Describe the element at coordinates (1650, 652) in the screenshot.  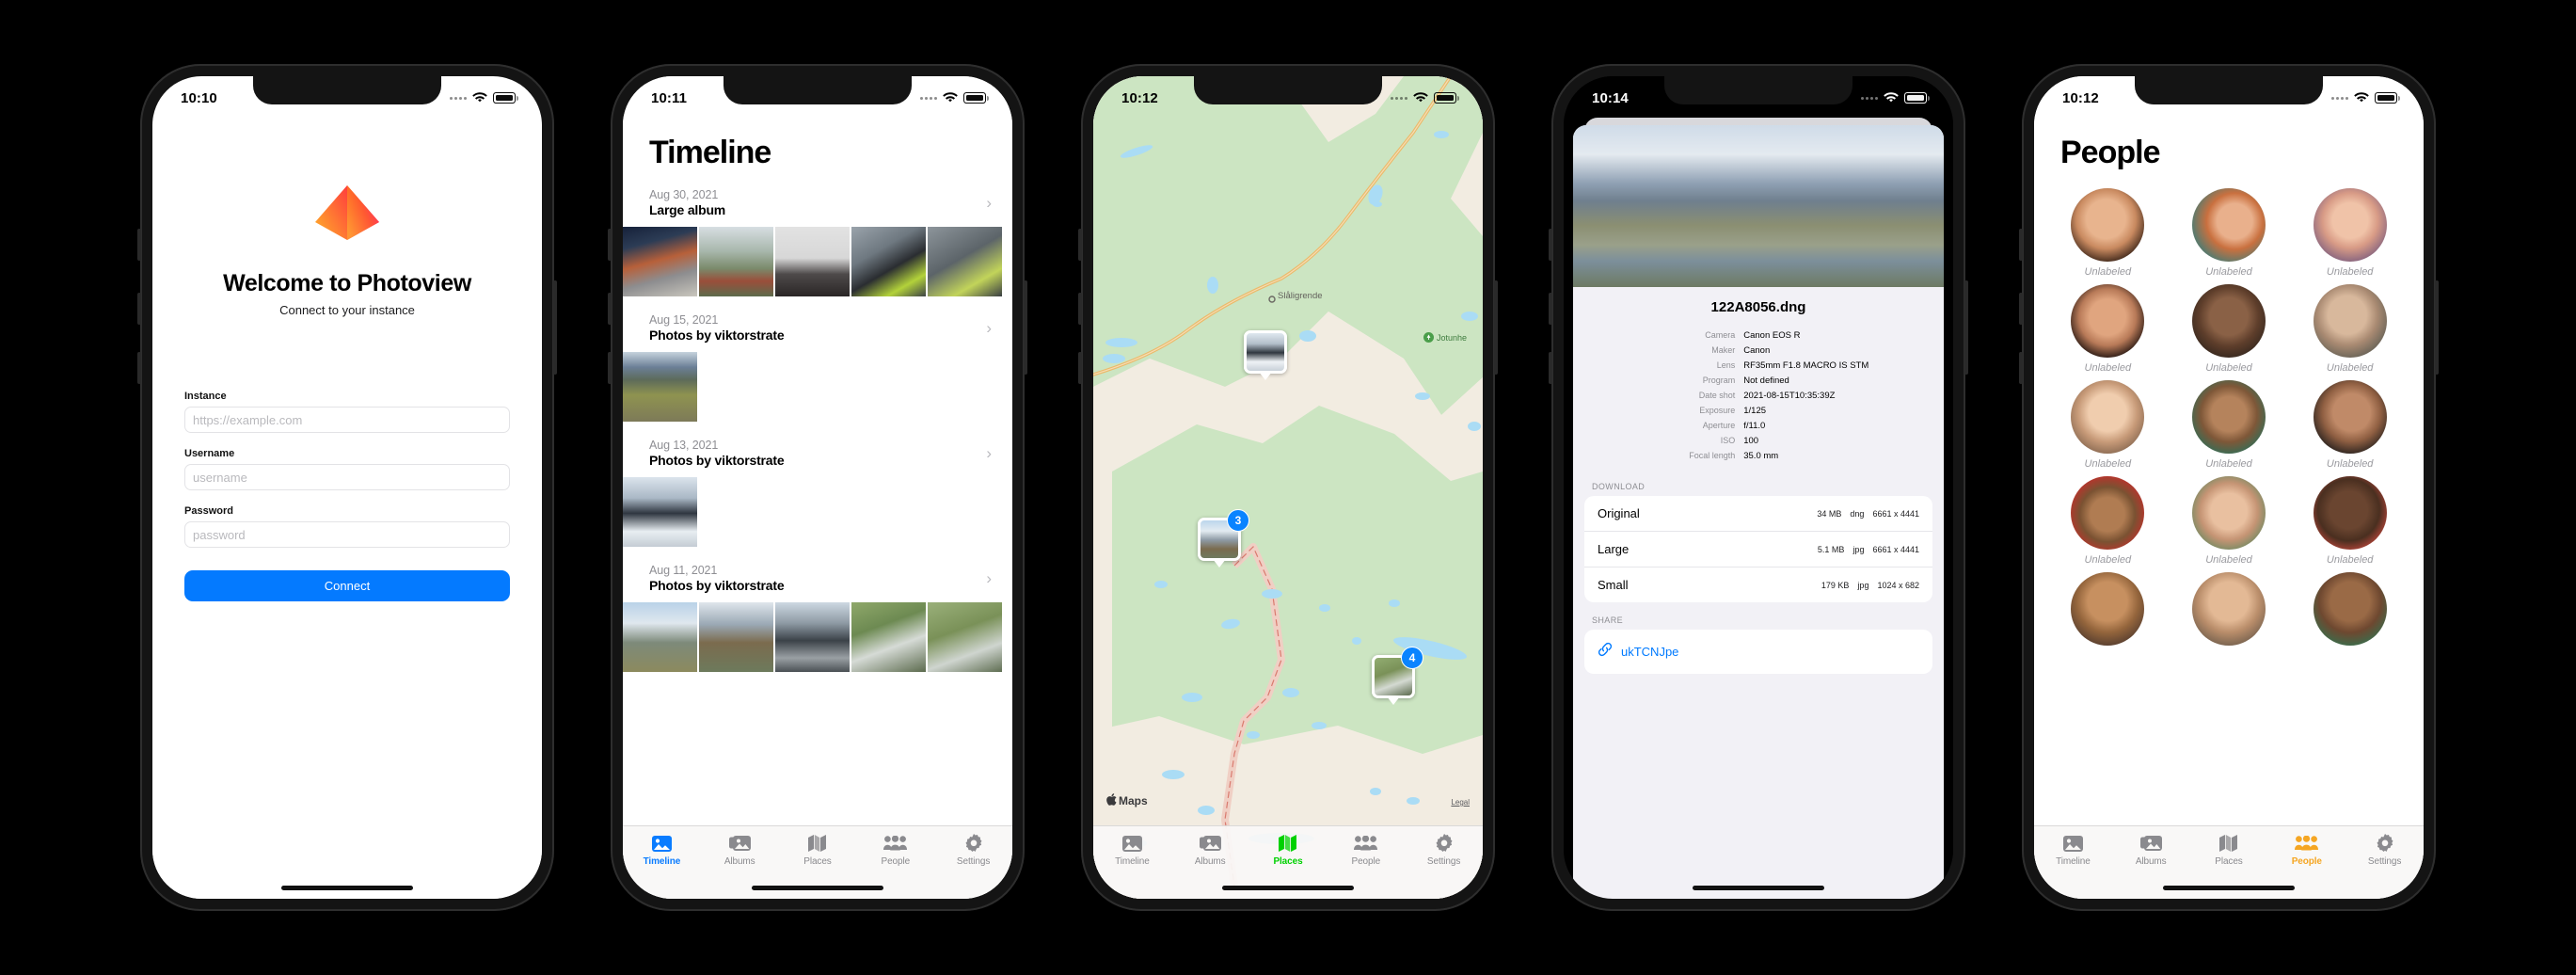
I see `share-link-label: ukTCNJpe` at that location.